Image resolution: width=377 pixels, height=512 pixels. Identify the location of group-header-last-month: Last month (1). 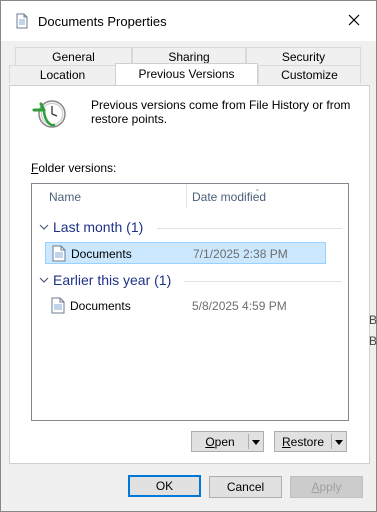
(190, 228).